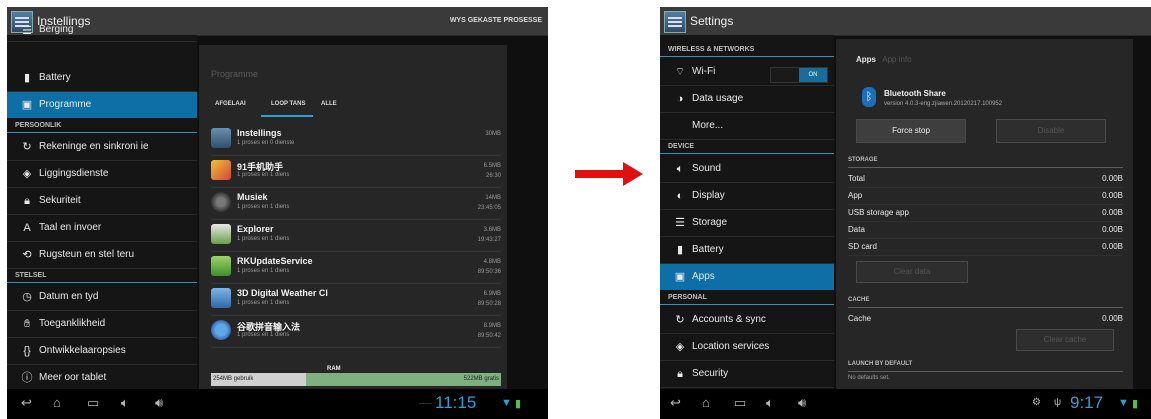 The image size is (1151, 419). I want to click on wifi-toggle: ON, so click(799, 75).